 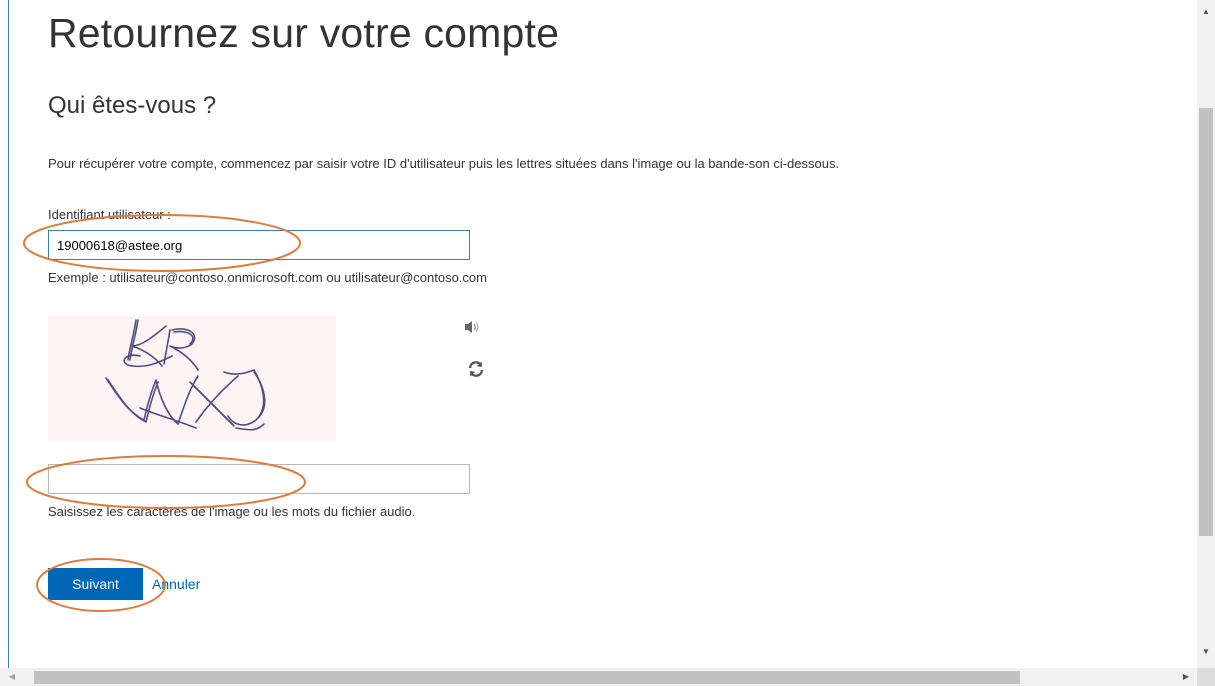 What do you see at coordinates (259, 479) in the screenshot?
I see `captcha-input` at bounding box center [259, 479].